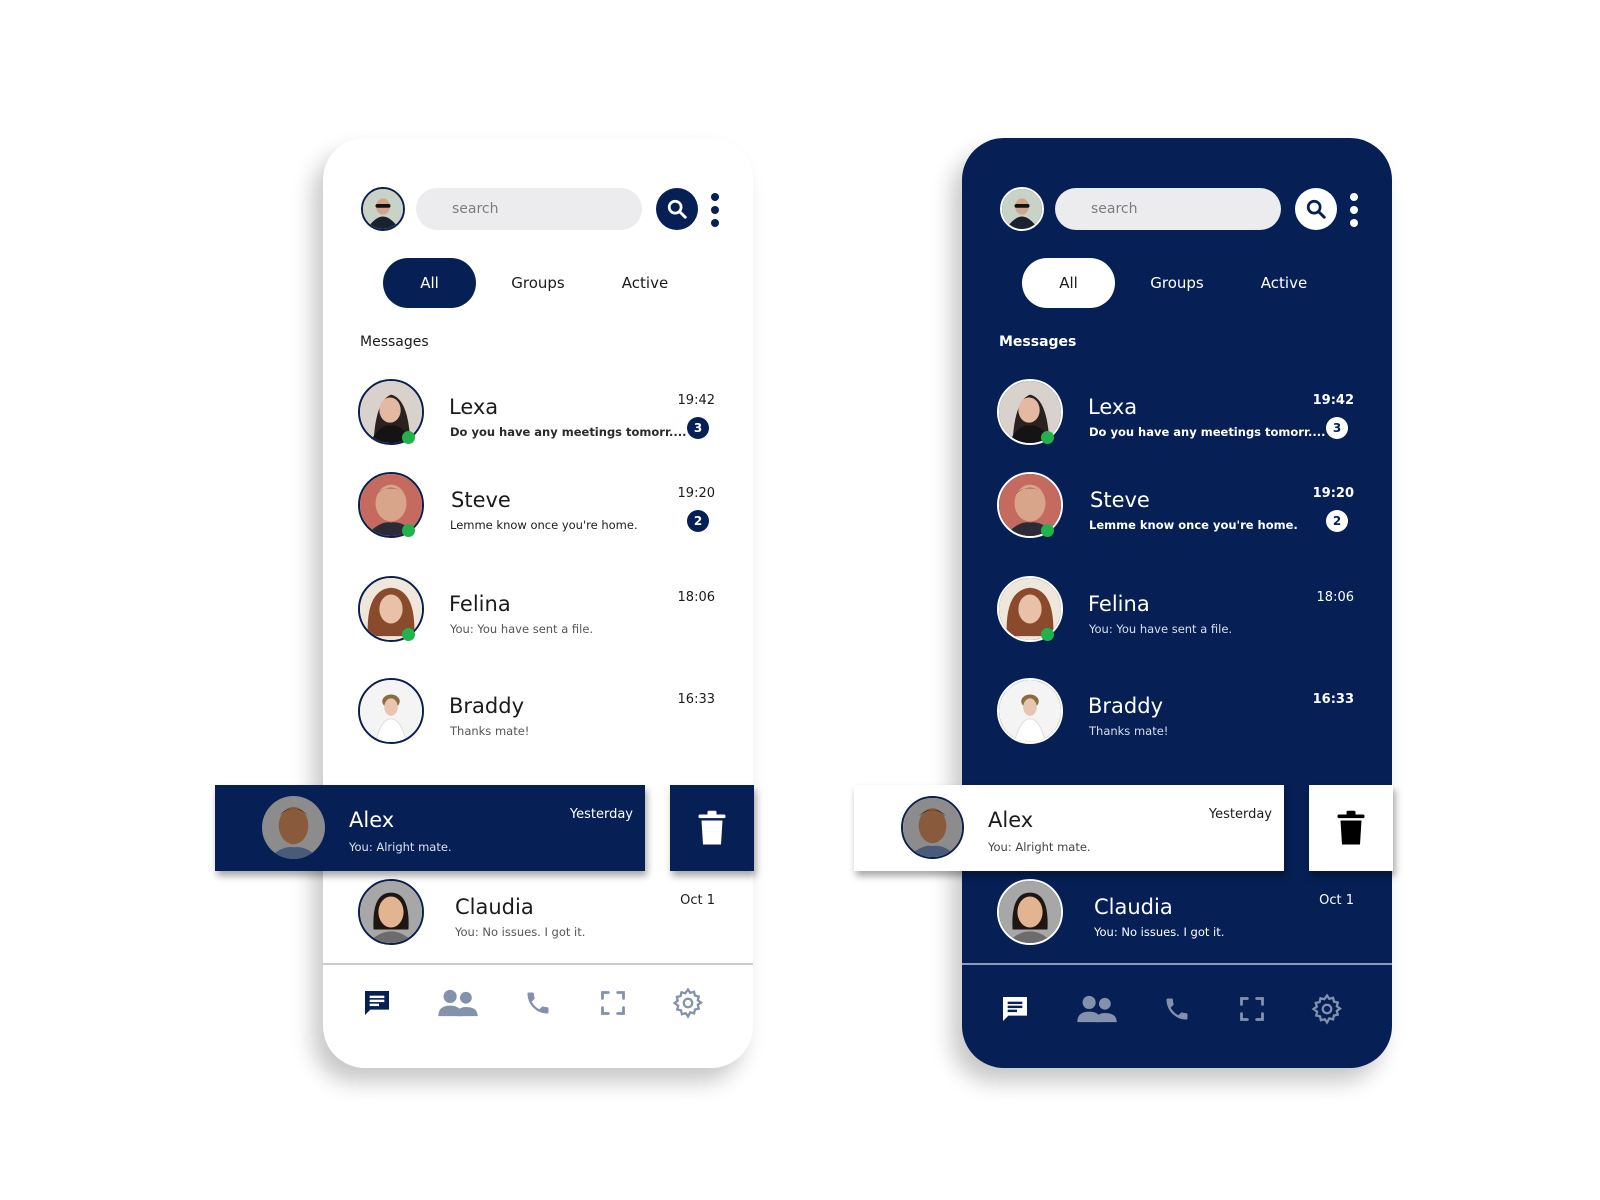 The width and height of the screenshot is (1600, 1200). Describe the element at coordinates (697, 900) in the screenshot. I see `message-time: Oct 1` at that location.